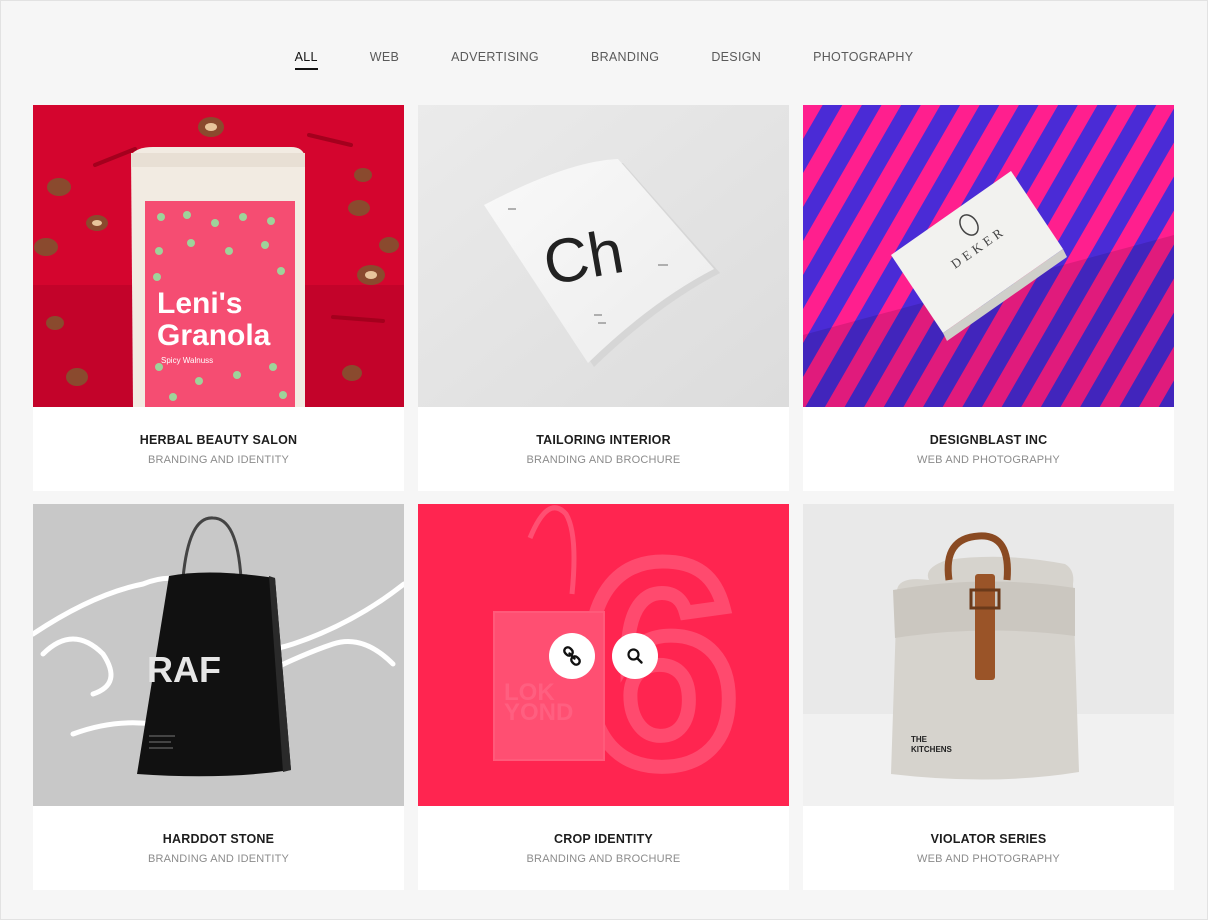 The image size is (1208, 920). I want to click on portfolio-image: DEKER, so click(988, 256).